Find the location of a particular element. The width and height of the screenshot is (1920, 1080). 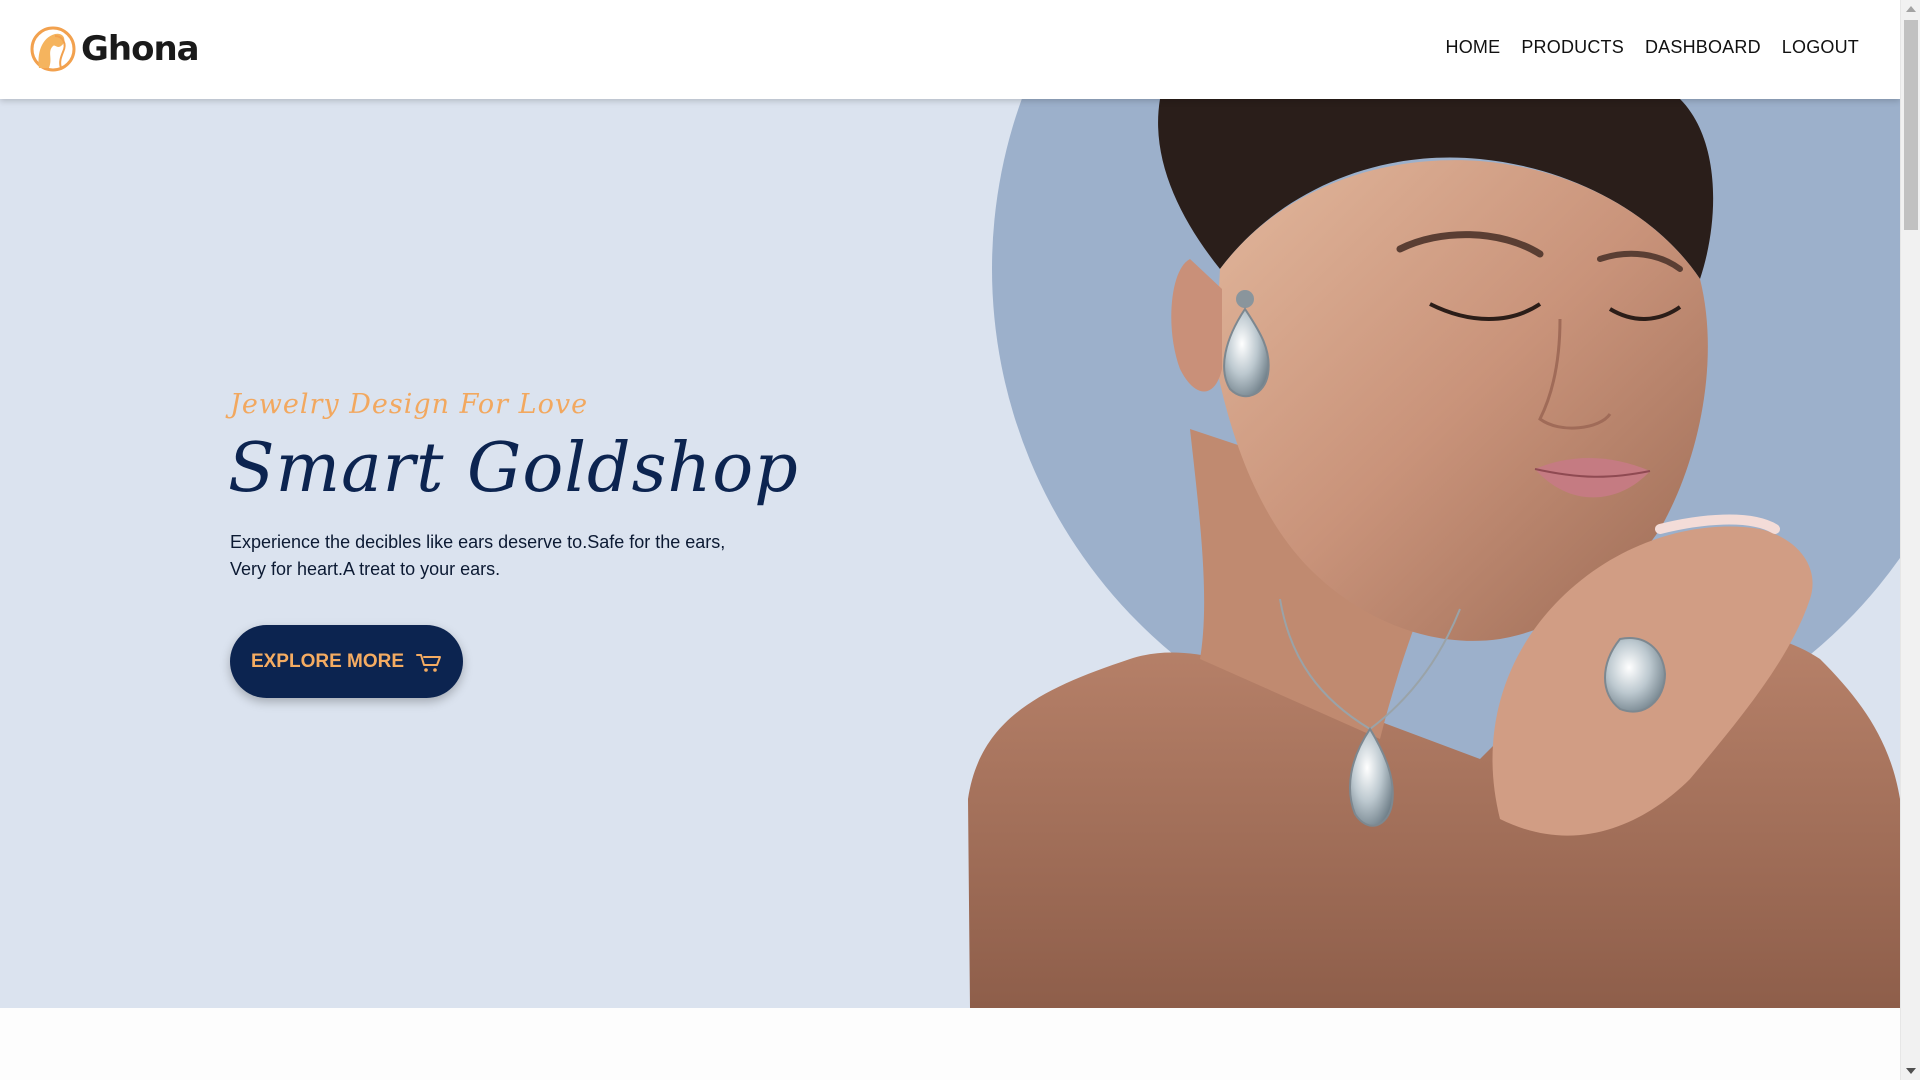

main-nav: HOME PRODUCTS DASHBOARD LOGOUT is located at coordinates (1642, 47).